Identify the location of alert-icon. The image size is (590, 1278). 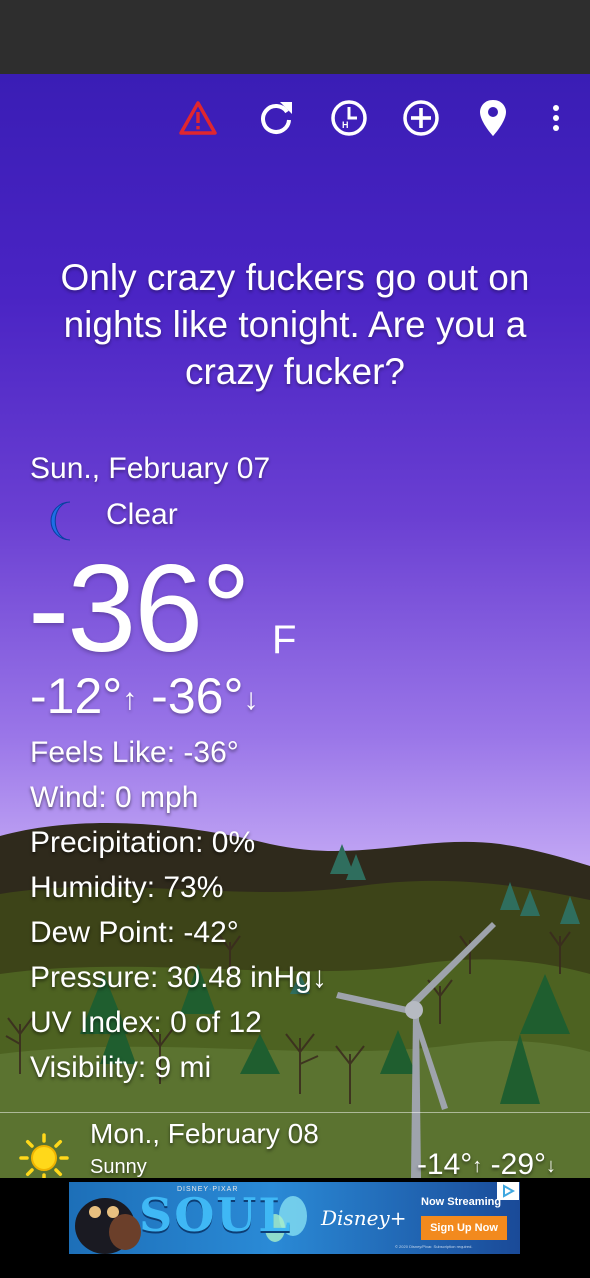
(198, 118).